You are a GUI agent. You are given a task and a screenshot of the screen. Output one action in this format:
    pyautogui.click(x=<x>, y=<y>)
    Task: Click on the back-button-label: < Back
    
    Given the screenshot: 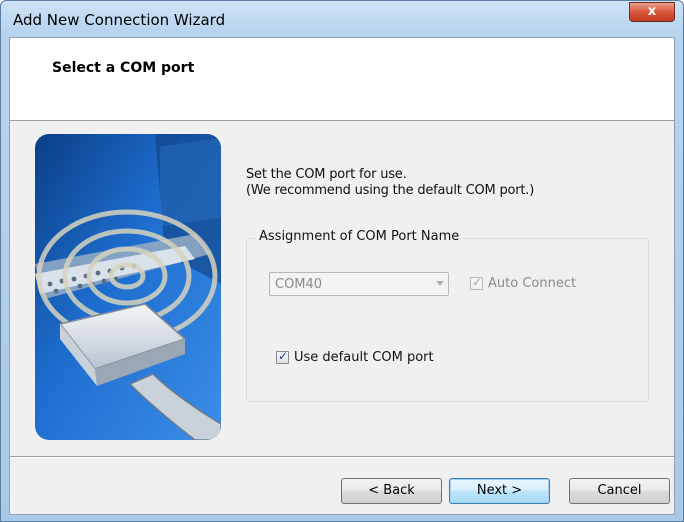 What is the action you would take?
    pyautogui.click(x=391, y=490)
    